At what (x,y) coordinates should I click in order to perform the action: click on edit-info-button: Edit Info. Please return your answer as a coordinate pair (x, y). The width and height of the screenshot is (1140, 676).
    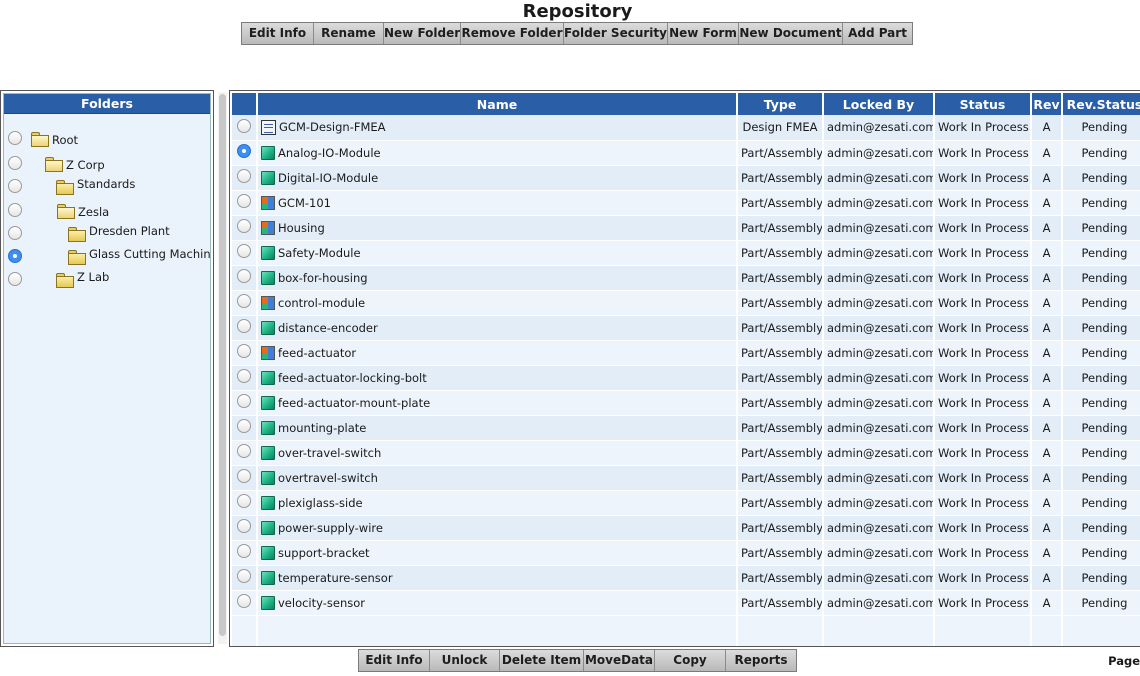
    Looking at the image, I should click on (278, 33).